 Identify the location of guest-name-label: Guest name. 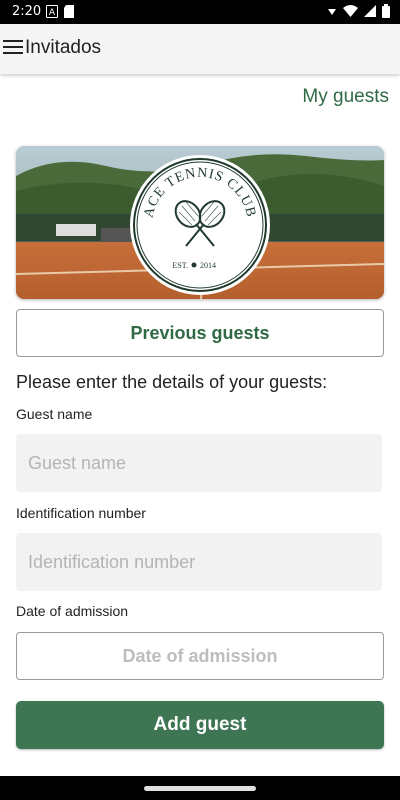
(54, 414).